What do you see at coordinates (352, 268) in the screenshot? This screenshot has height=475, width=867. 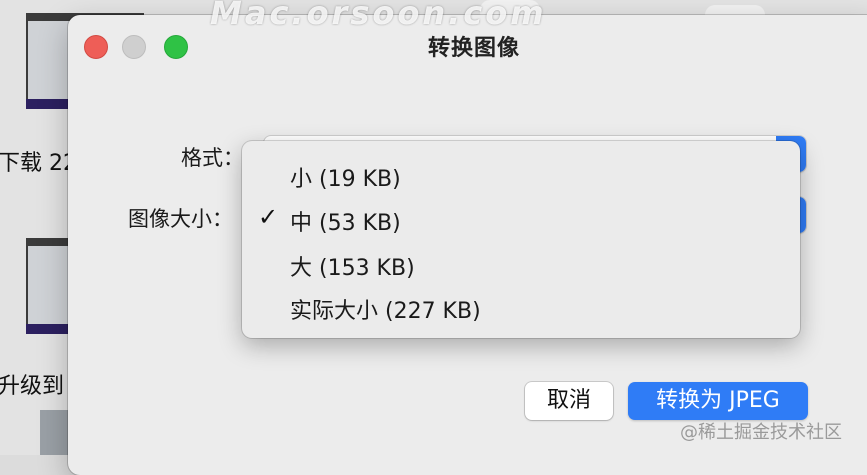 I see `menu-item-label: 大 (153 KB)` at bounding box center [352, 268].